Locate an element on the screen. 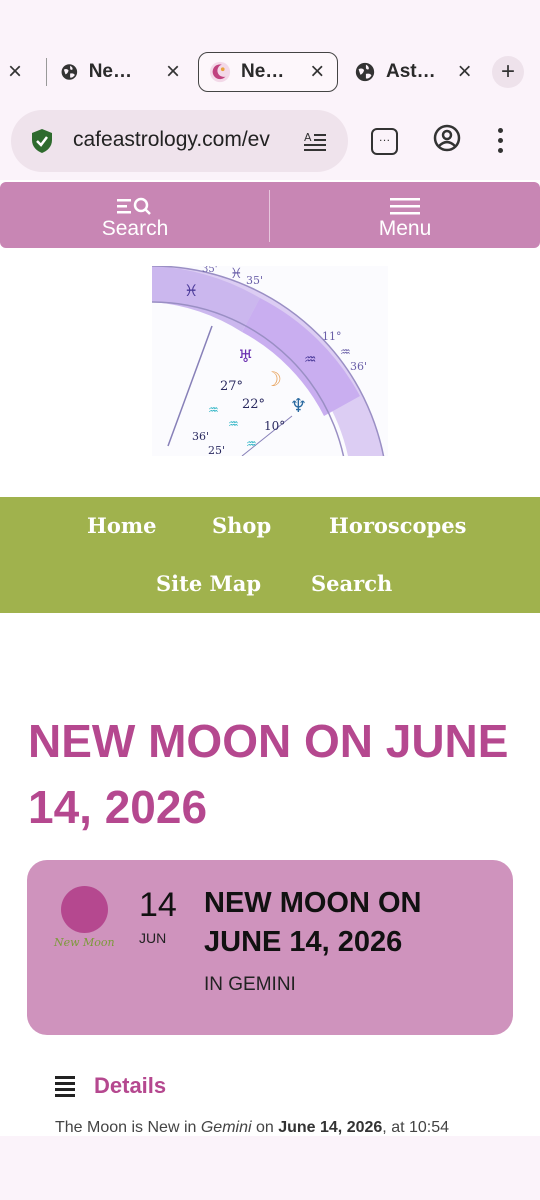 Image resolution: width=540 pixels, height=1200 pixels. plus-icon: + is located at coordinates (507, 71).